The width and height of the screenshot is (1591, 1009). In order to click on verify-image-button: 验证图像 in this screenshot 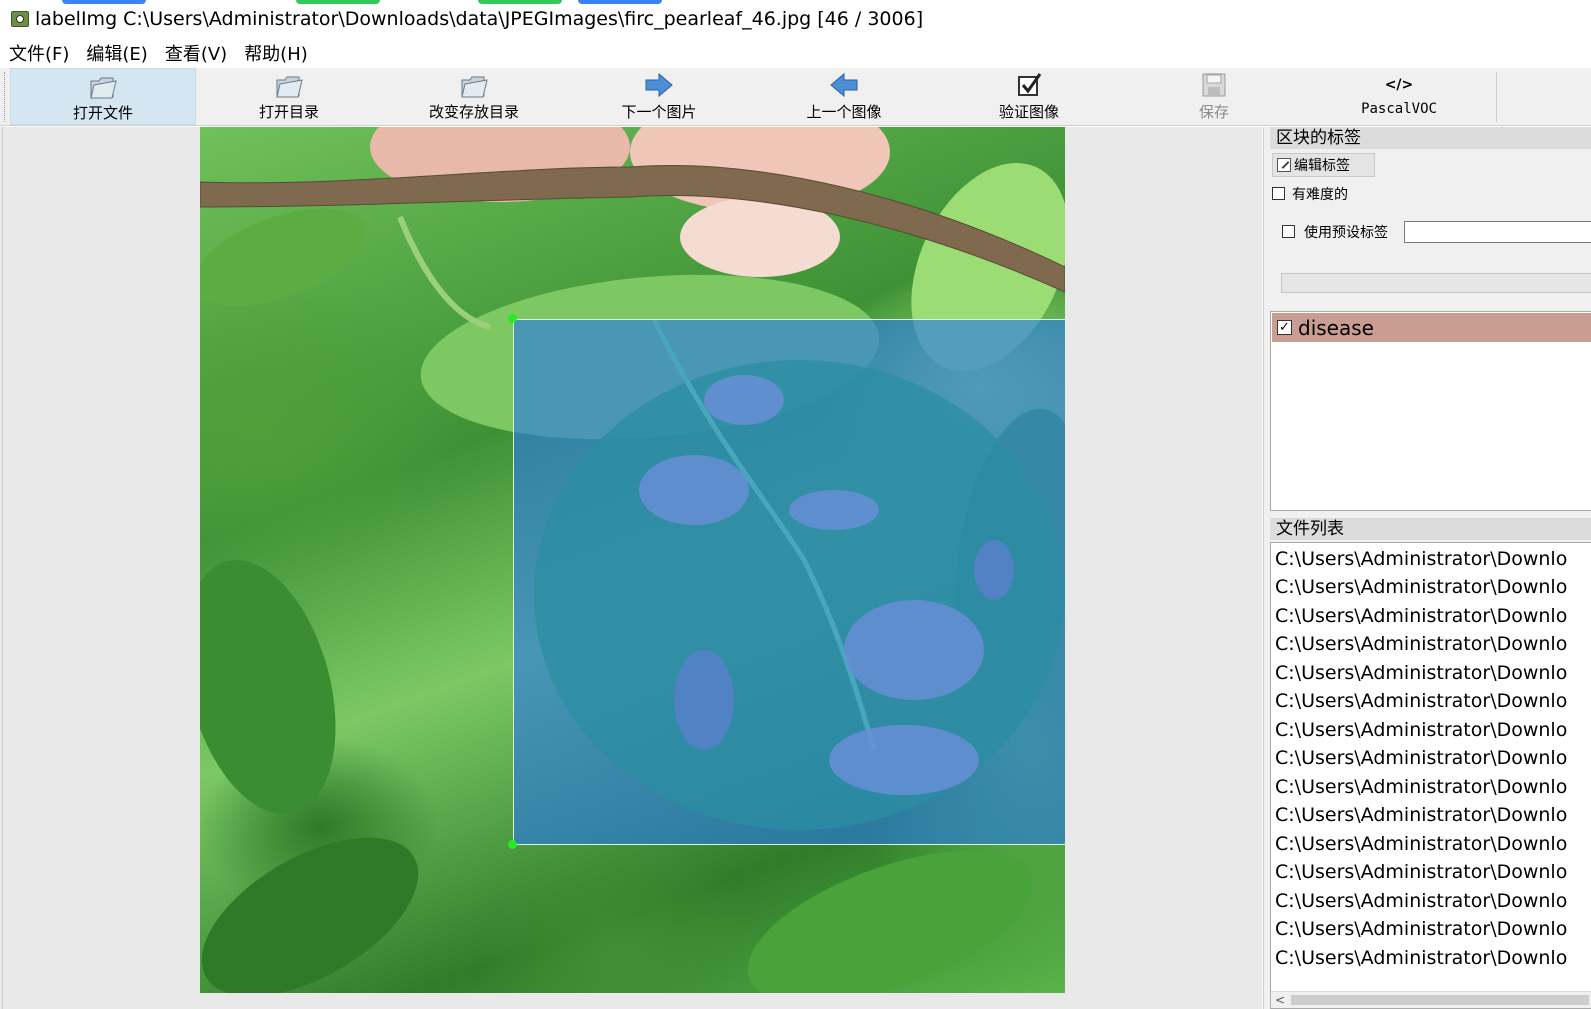, I will do `click(1029, 96)`.